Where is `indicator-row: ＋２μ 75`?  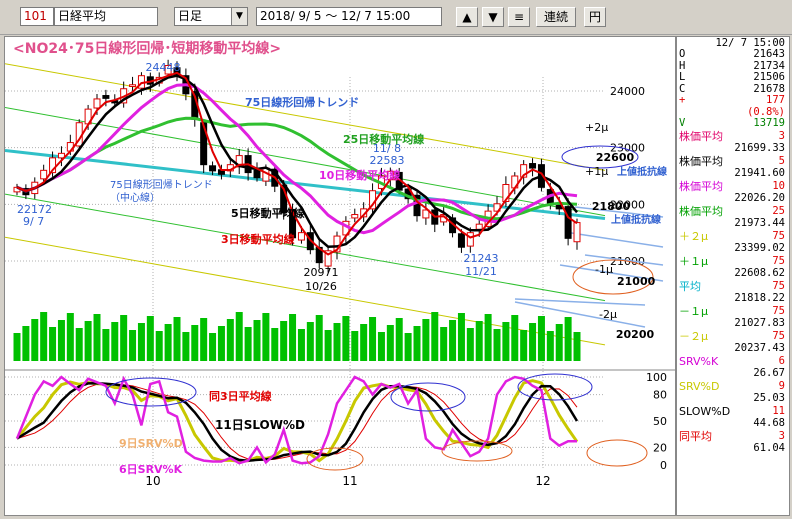
indicator-row: ＋２μ 75 is located at coordinates (732, 236).